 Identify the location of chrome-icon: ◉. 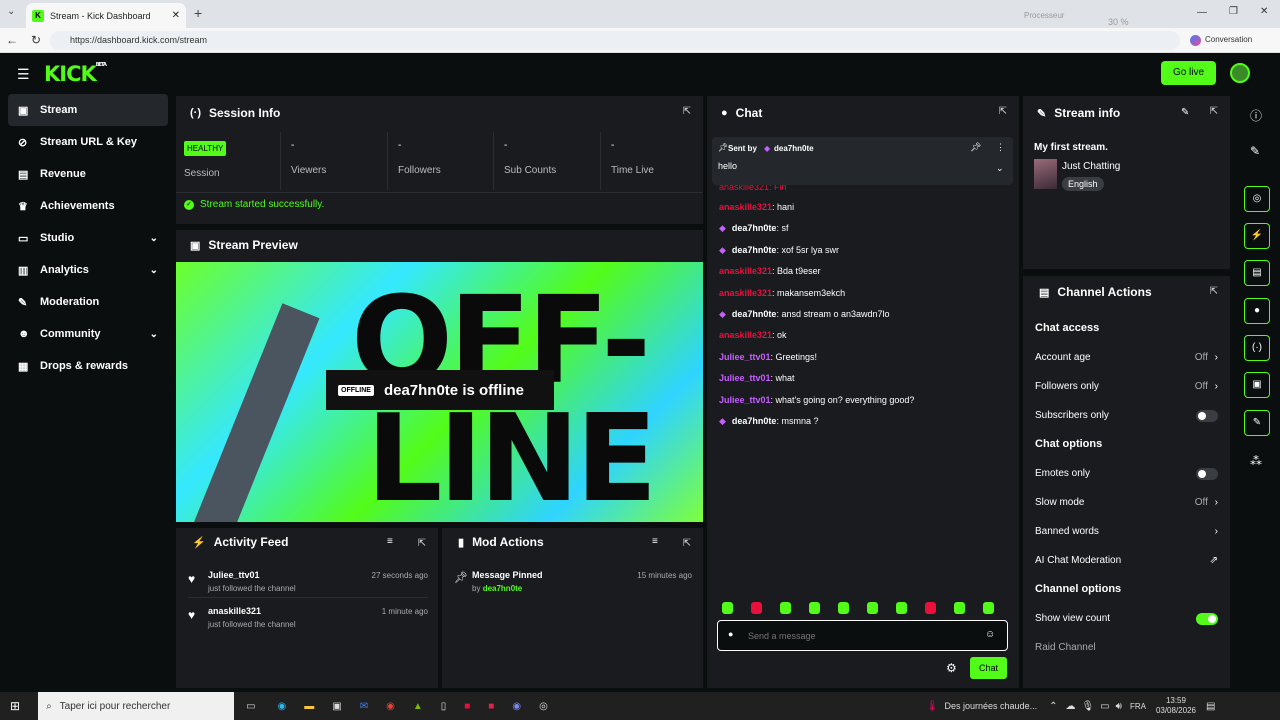
(390, 706).